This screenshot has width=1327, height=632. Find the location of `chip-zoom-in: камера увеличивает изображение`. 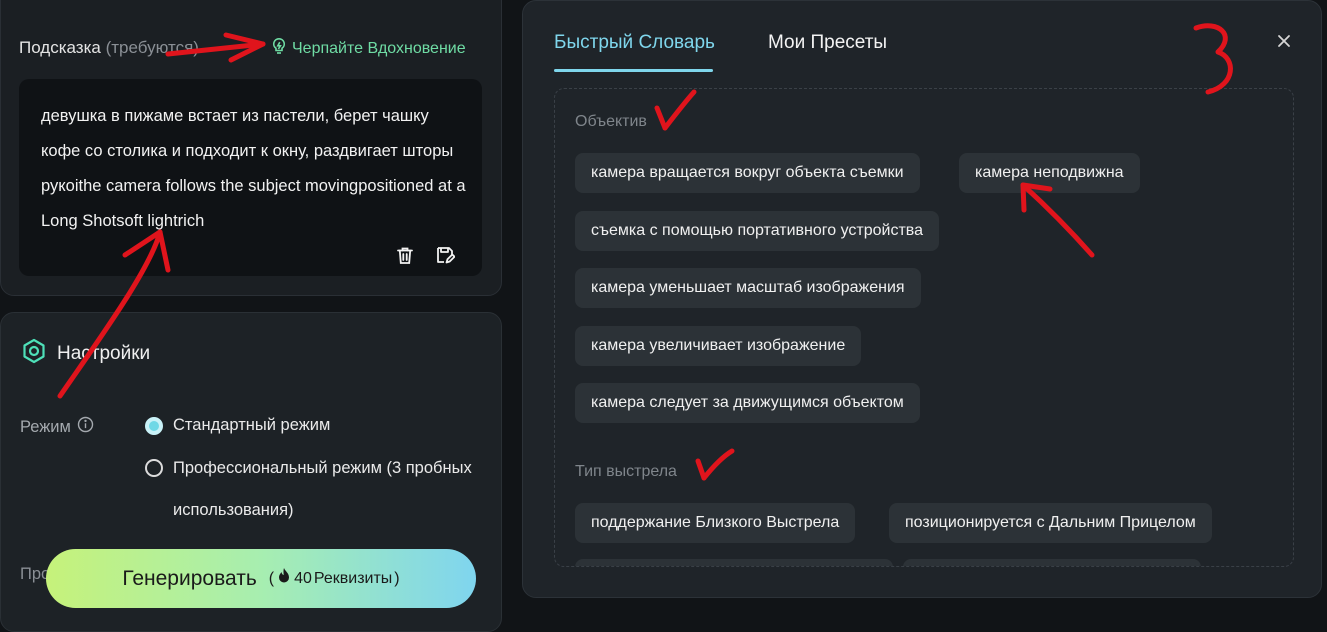

chip-zoom-in: камера увеличивает изображение is located at coordinates (718, 346).